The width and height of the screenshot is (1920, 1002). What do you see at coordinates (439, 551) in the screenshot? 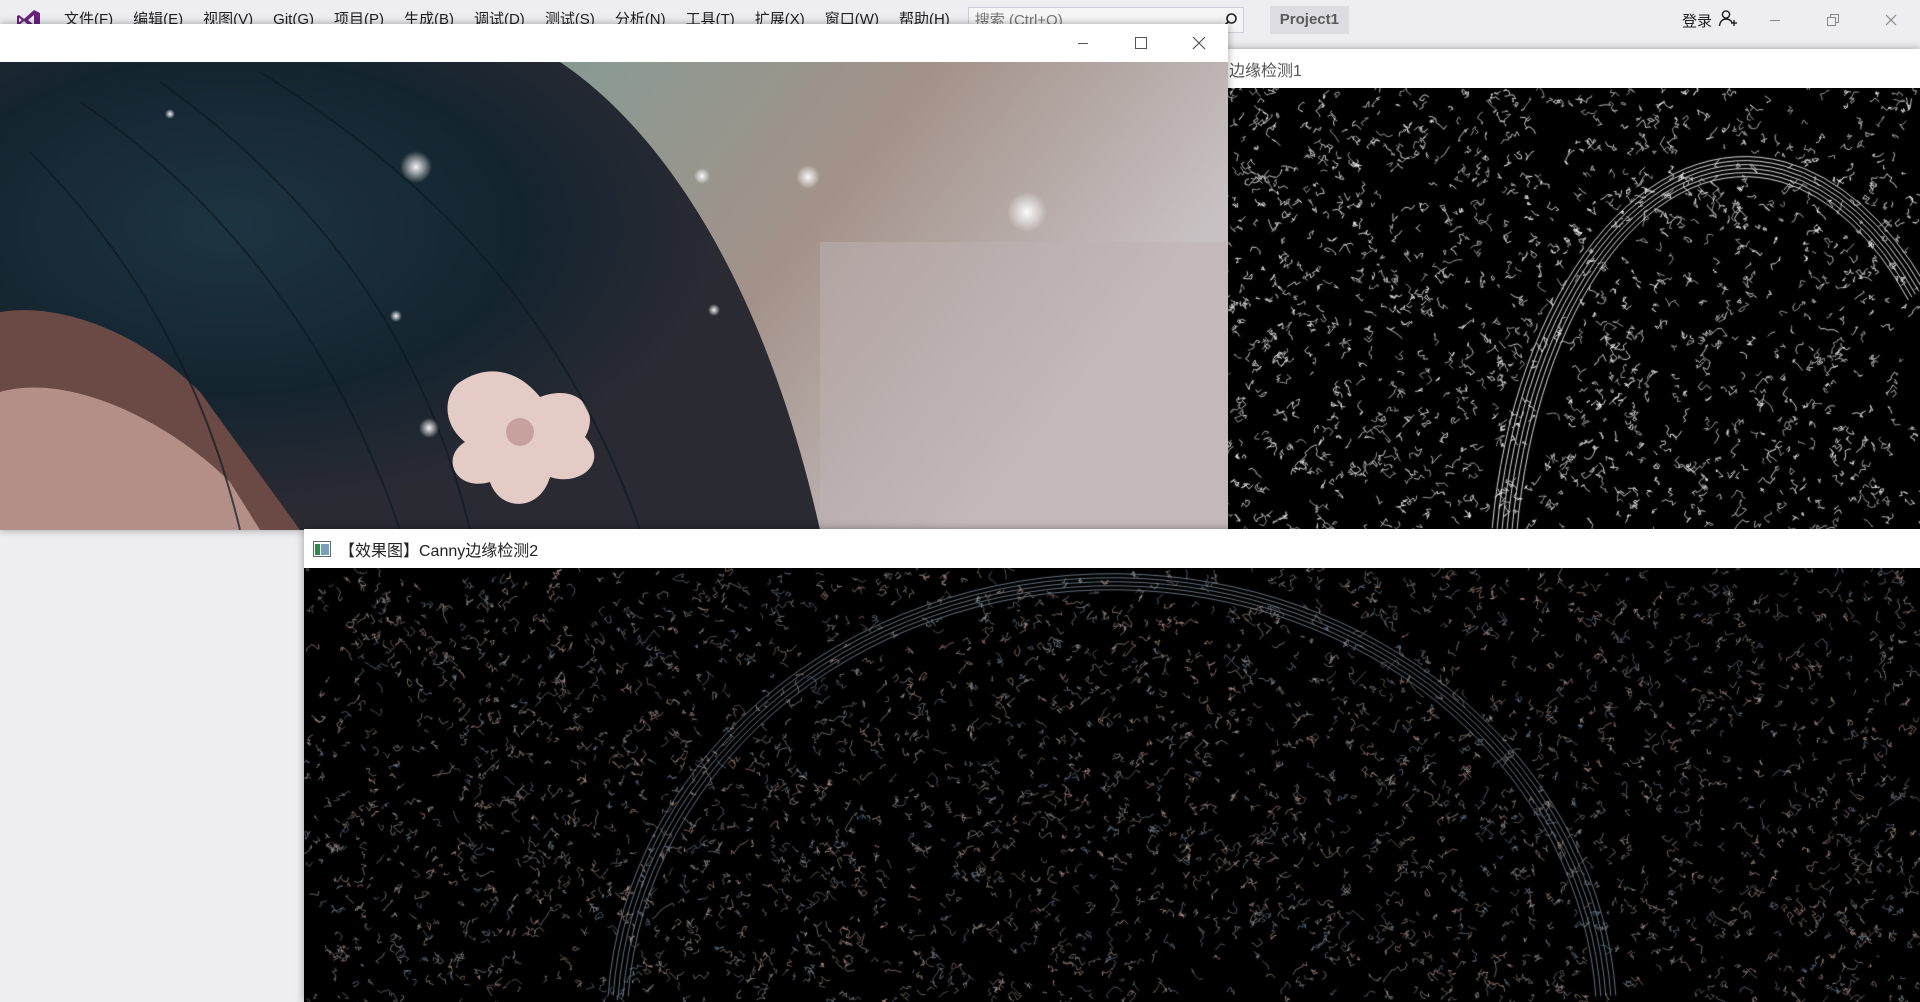
I see `edge-window-2-title: 【效果图】Canny边缘检测2` at bounding box center [439, 551].